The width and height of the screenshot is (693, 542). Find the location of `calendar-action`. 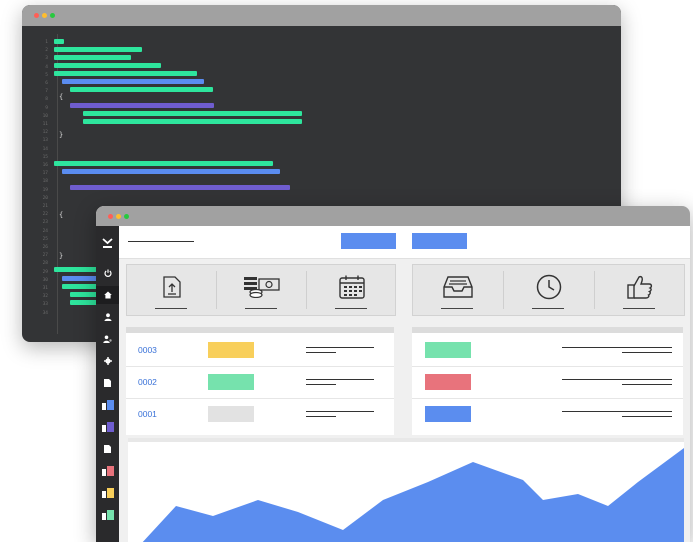

calendar-action is located at coordinates (351, 290).